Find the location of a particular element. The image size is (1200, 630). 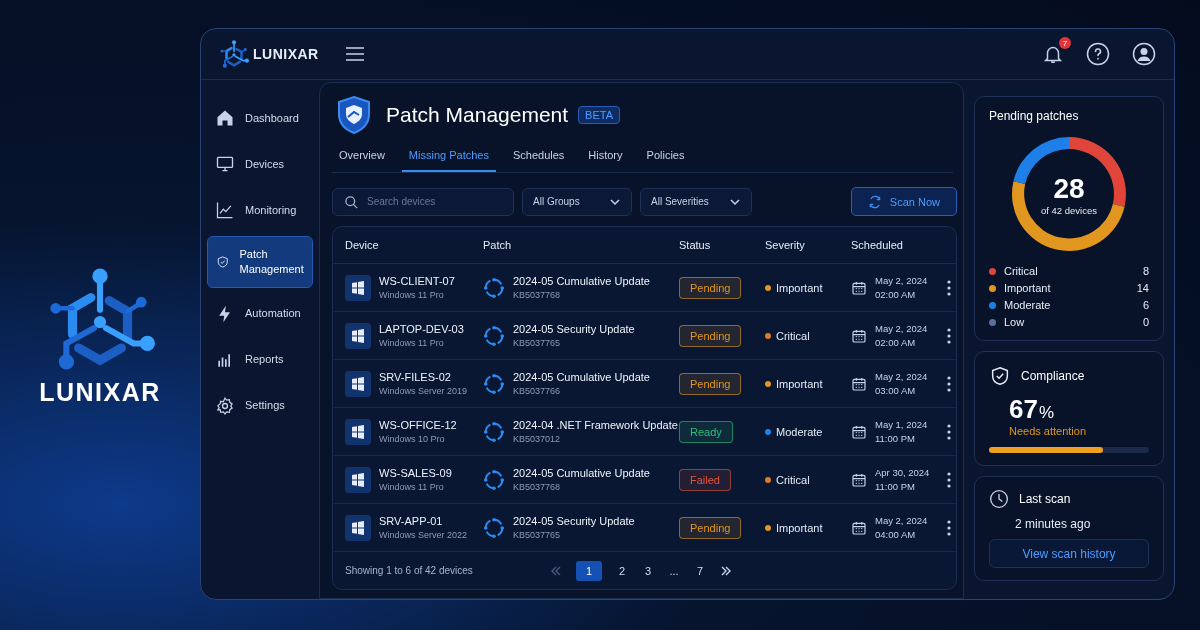

legend-count: 0 is located at coordinates (1145, 322).